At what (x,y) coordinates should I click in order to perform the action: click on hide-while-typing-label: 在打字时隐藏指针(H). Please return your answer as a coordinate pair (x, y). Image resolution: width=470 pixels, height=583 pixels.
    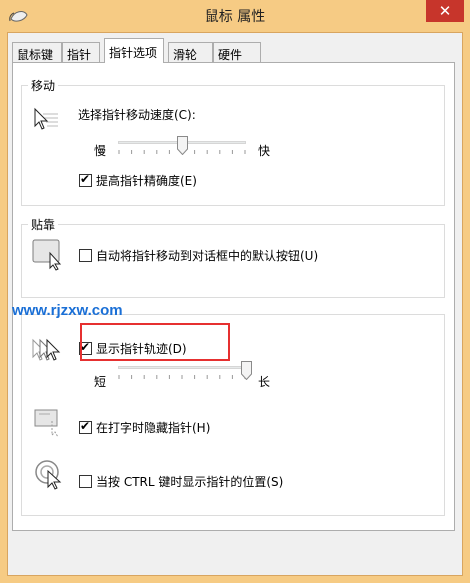
    Looking at the image, I should click on (153, 428).